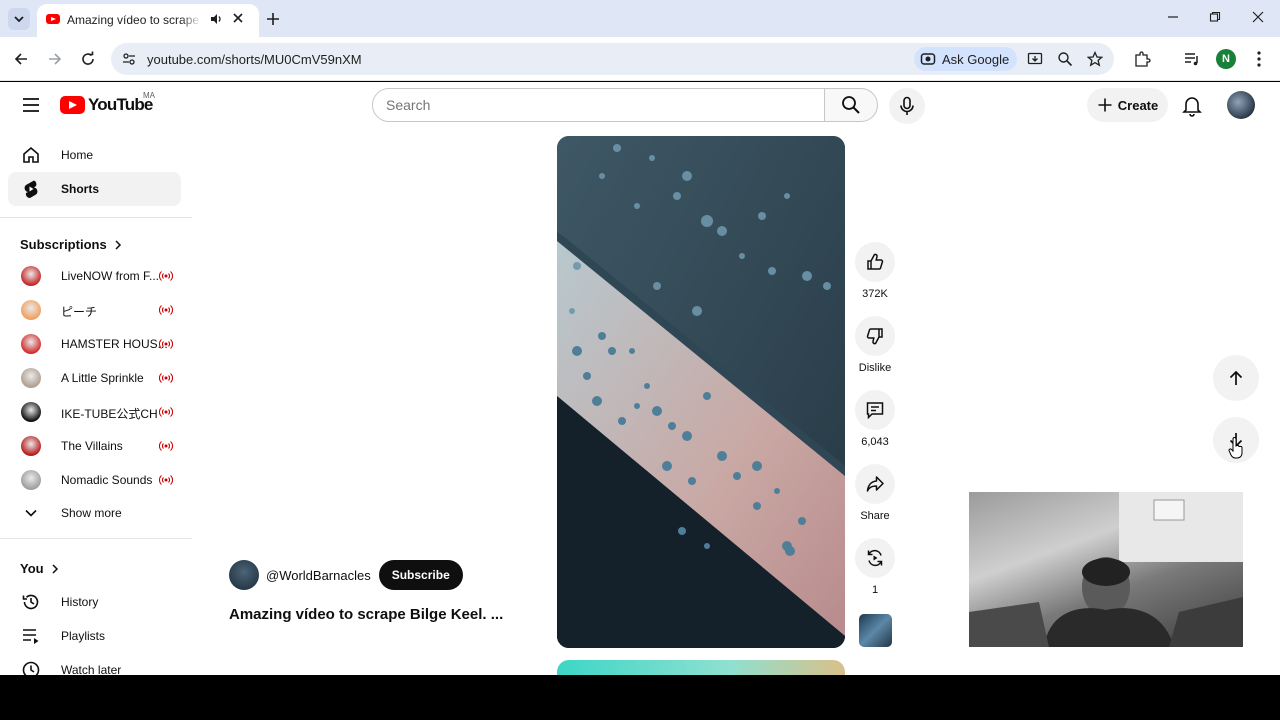  Describe the element at coordinates (53, 19) in the screenshot. I see `youtube-favicon-icon` at that location.